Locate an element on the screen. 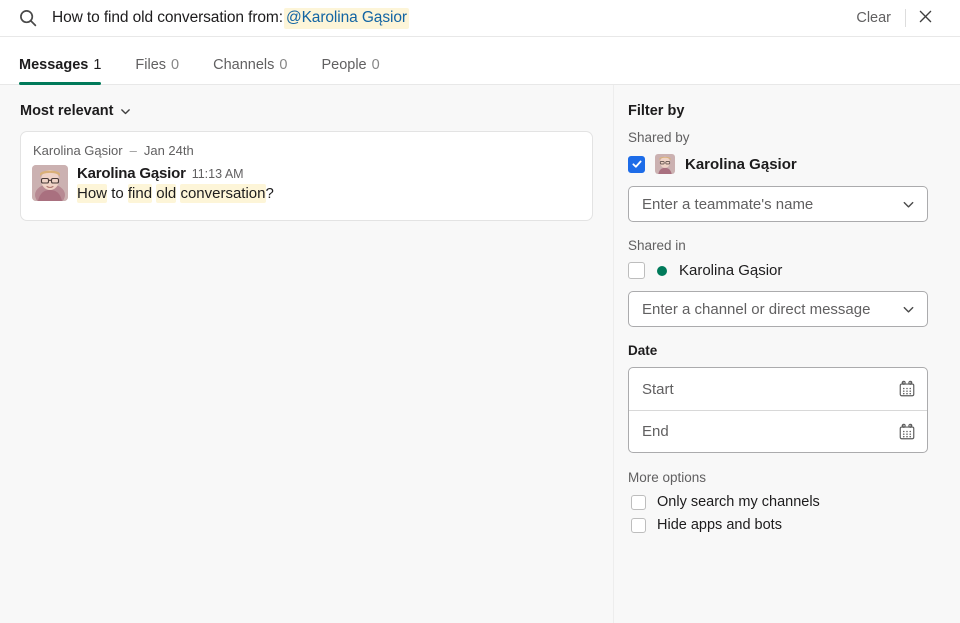  tab-people-label: People is located at coordinates (344, 64).